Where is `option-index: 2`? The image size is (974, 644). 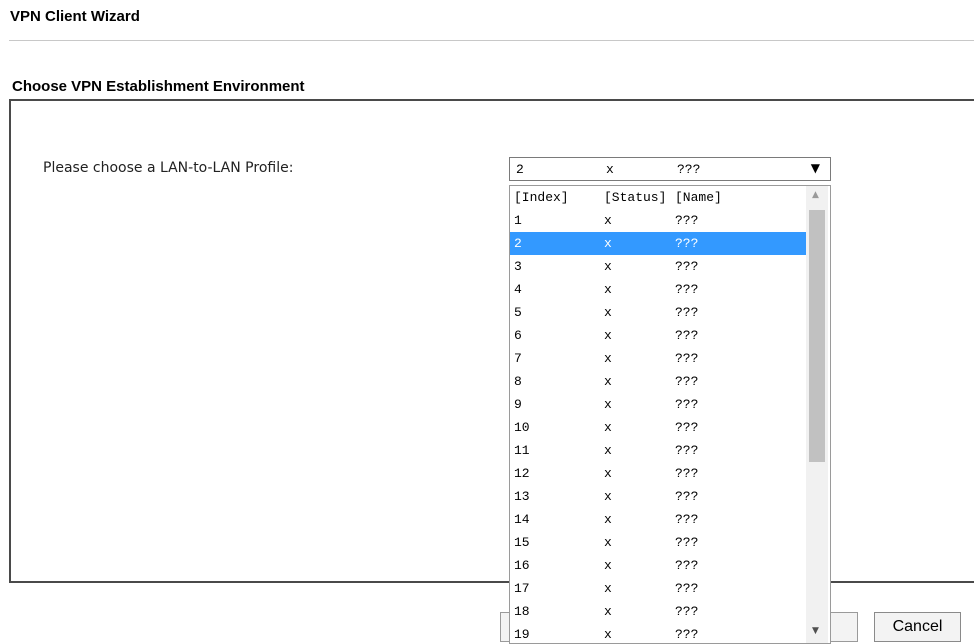
option-index: 2 is located at coordinates (518, 243).